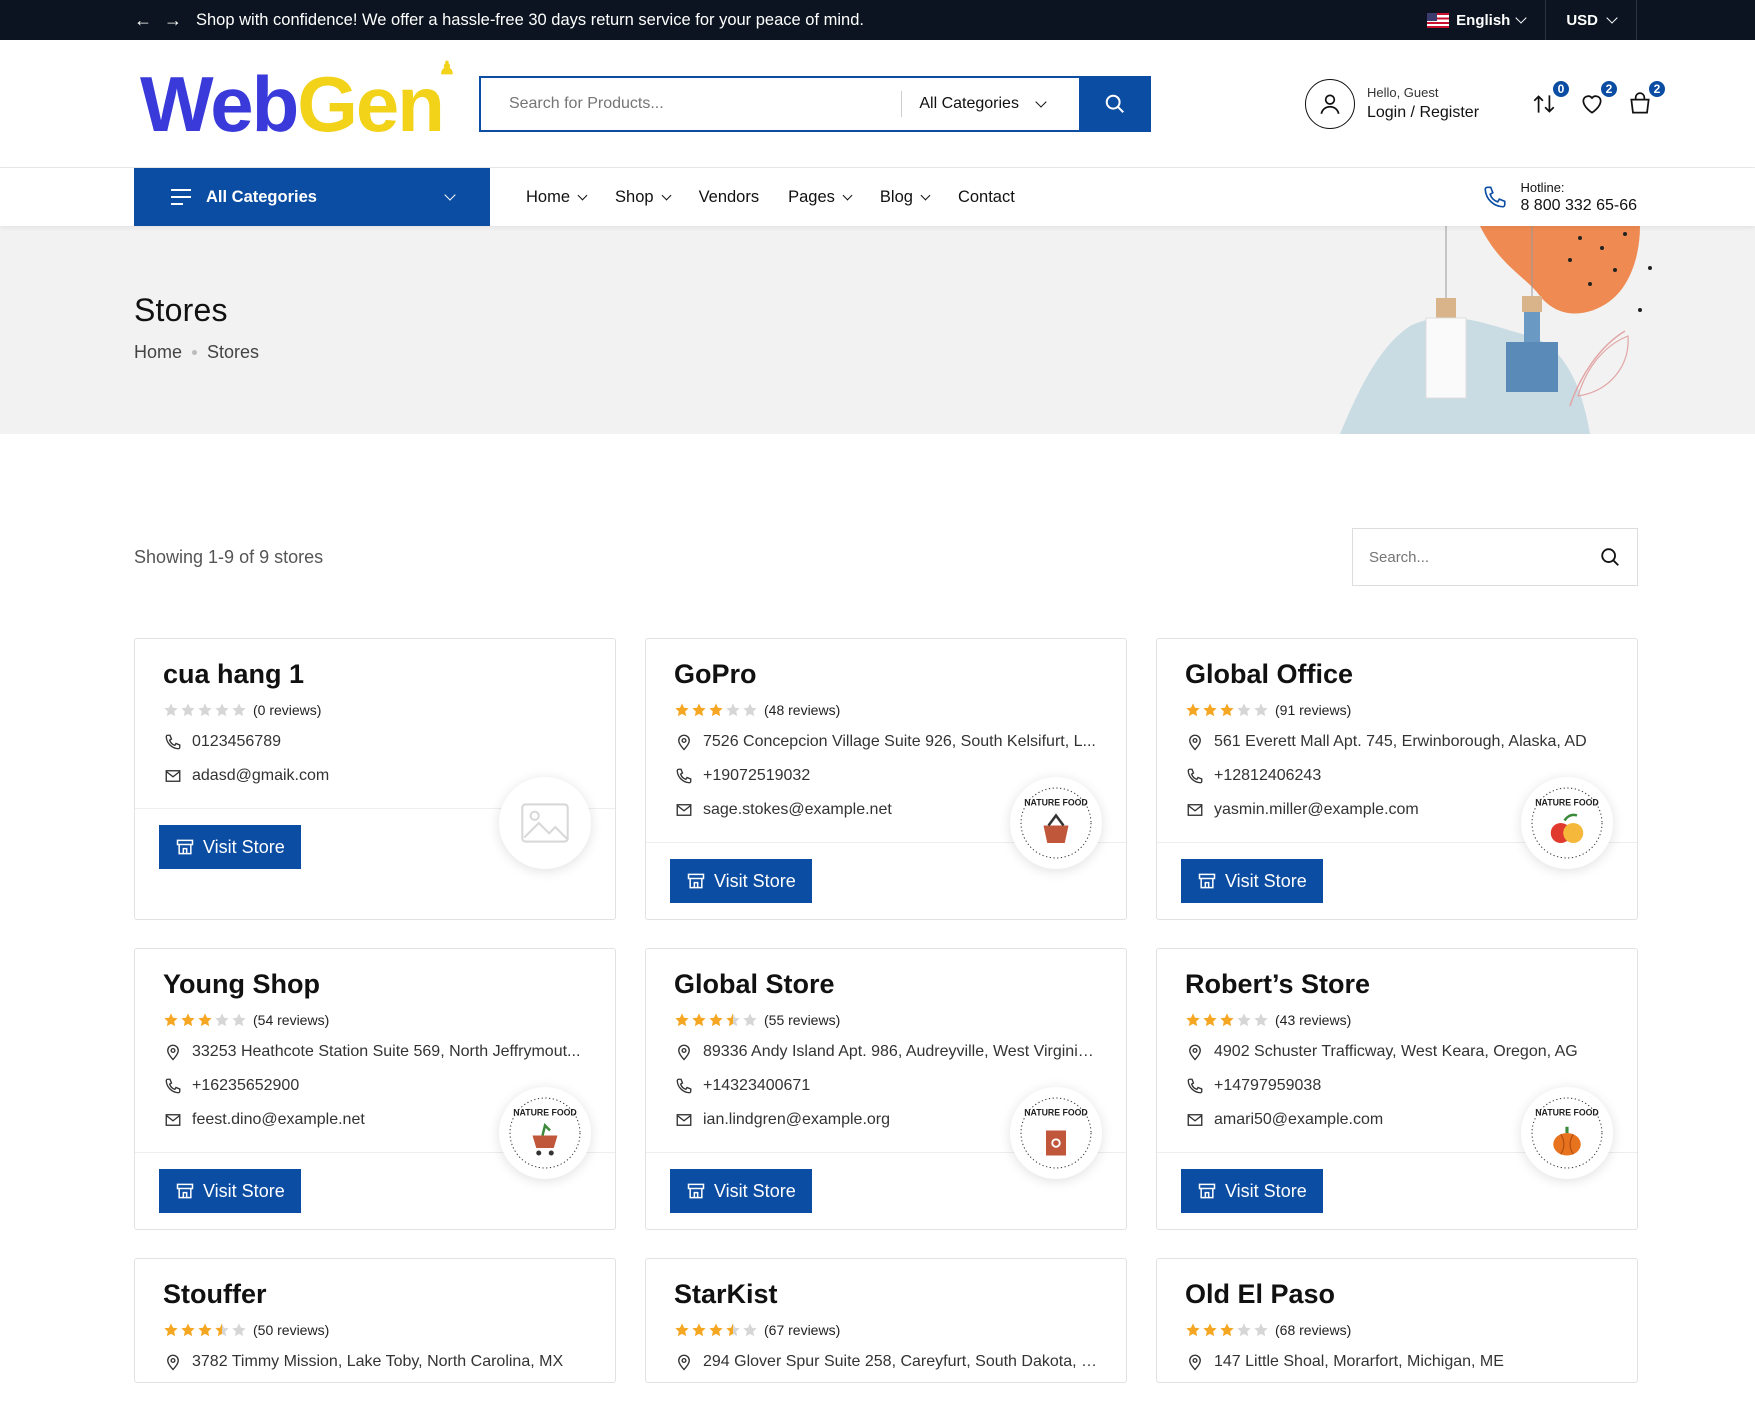 The width and height of the screenshot is (1755, 1404). Describe the element at coordinates (1609, 88) in the screenshot. I see `wishlist-count-badge: 2` at that location.